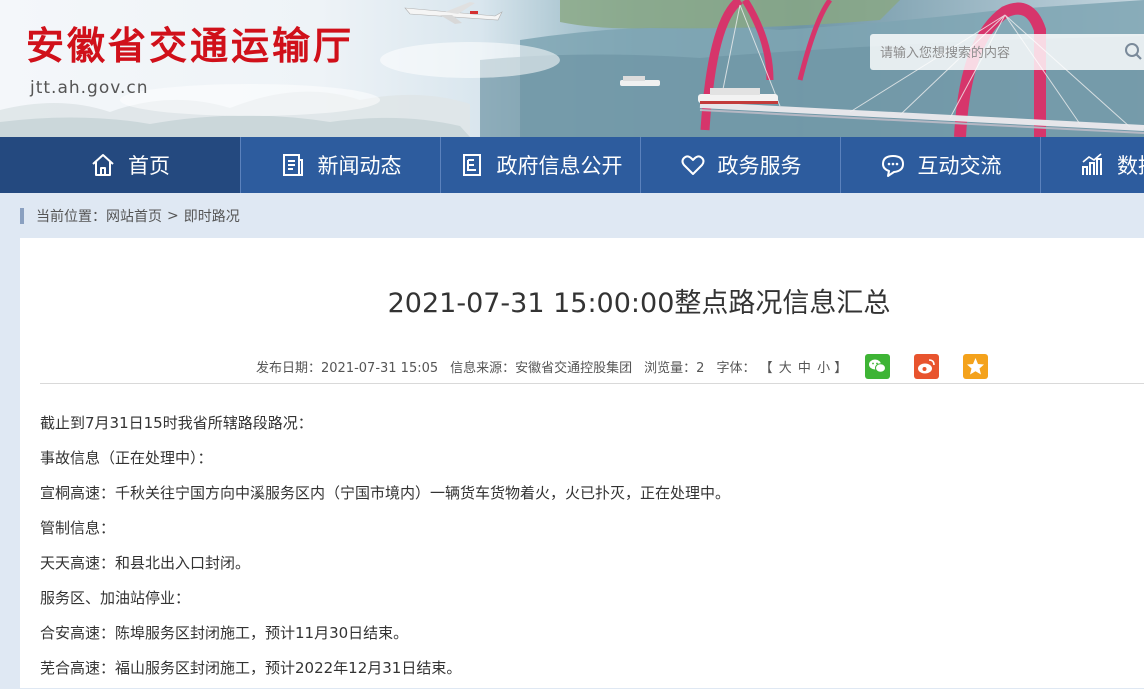 Image resolution: width=1144 pixels, height=689 pixels. I want to click on font-size-label: 字体：, so click(736, 368).